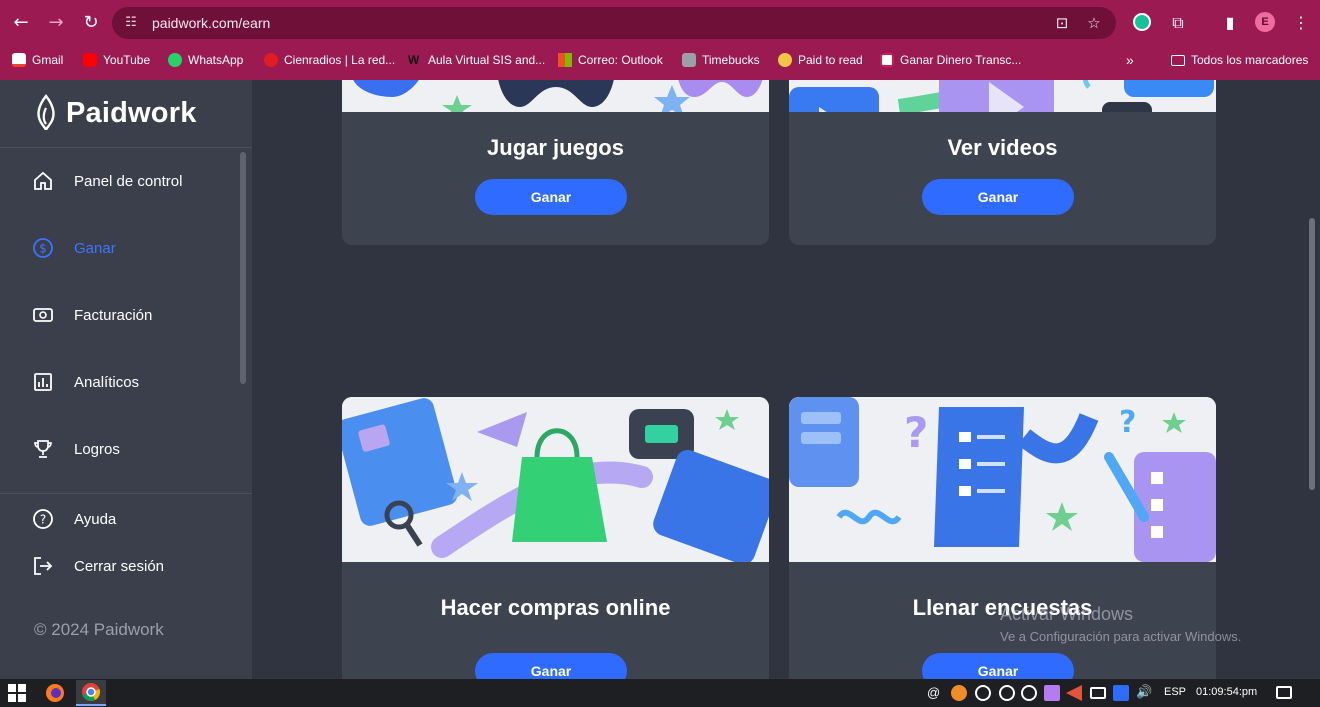  I want to click on earn-card: Jugar juegos Ganar, so click(555, 162).